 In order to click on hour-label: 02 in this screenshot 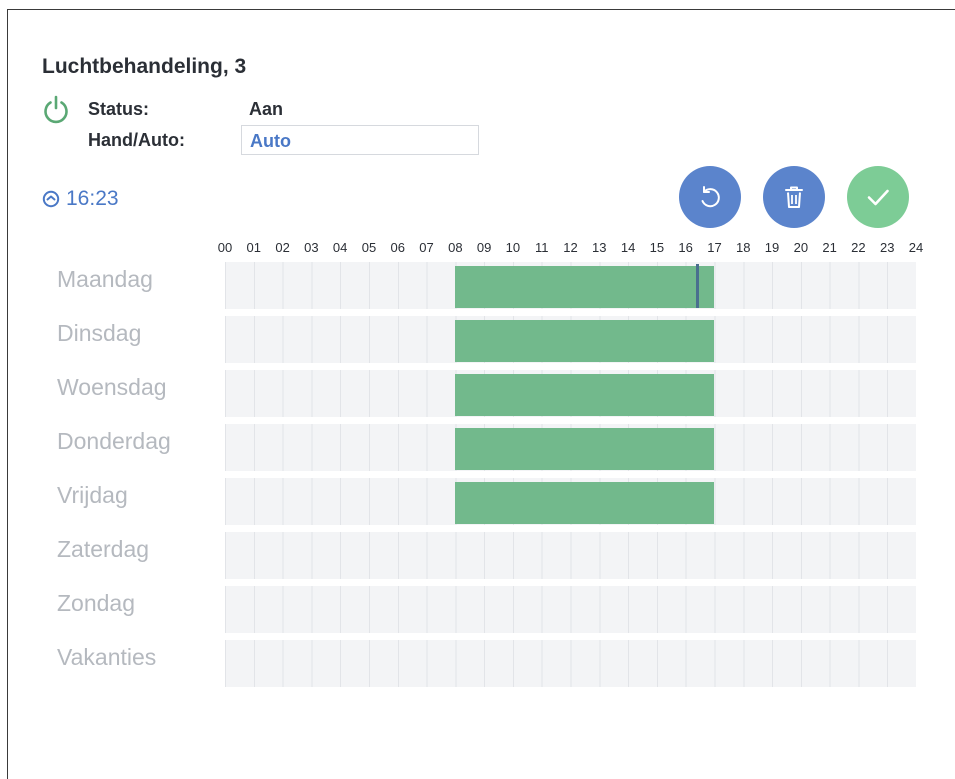, I will do `click(282, 247)`.